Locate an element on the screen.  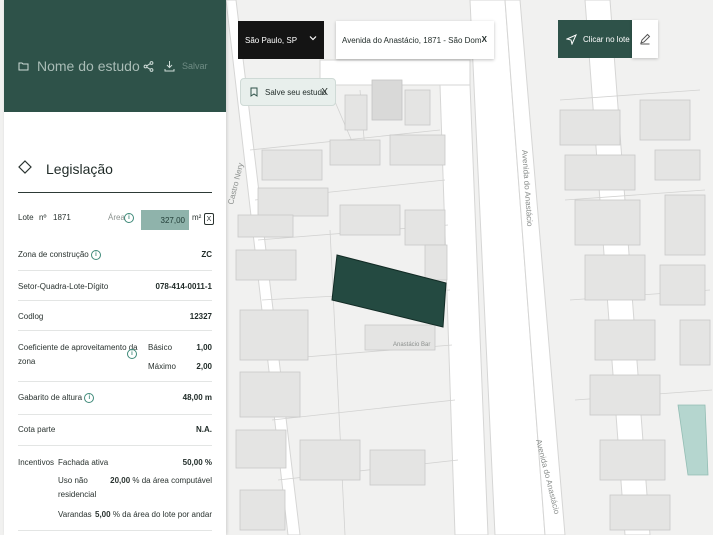
balconies-value: 5,00 is located at coordinates (103, 514).